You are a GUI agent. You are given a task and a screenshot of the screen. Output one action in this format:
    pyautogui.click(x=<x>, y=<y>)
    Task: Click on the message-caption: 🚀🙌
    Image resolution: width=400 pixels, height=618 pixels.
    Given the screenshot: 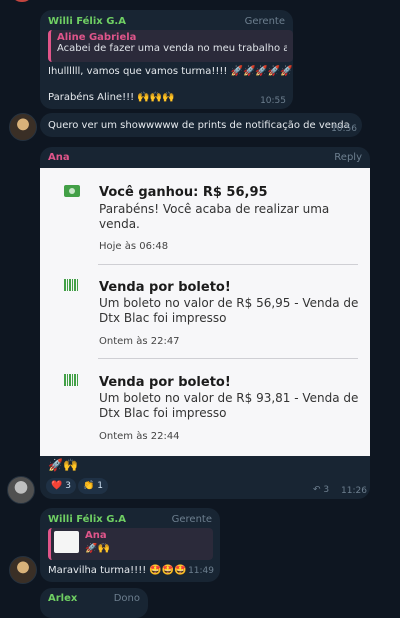 What is the action you would take?
    pyautogui.click(x=63, y=465)
    